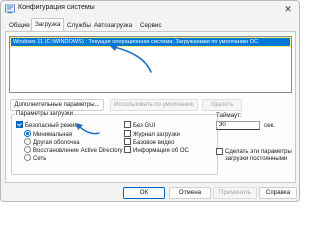 Image resolution: width=320 pixels, height=240 pixels. What do you see at coordinates (258, 152) in the screenshot?
I see `make-permanent-label-line1: Сделать эти параметры` at bounding box center [258, 152].